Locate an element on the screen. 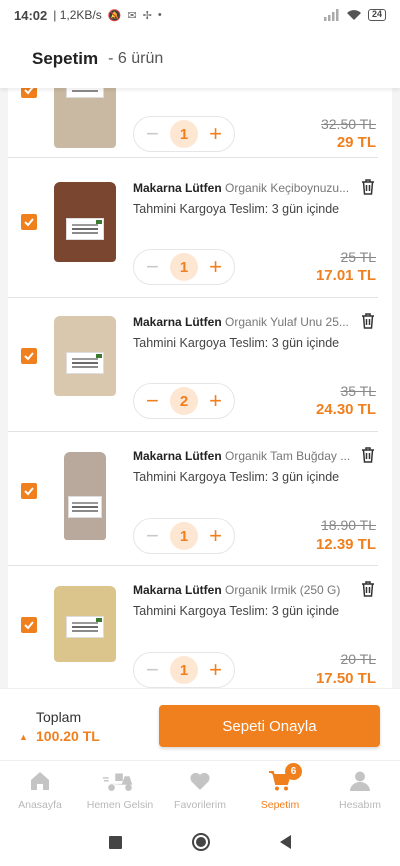 The height and width of the screenshot is (866, 400). quantity-value: 2 is located at coordinates (184, 401).